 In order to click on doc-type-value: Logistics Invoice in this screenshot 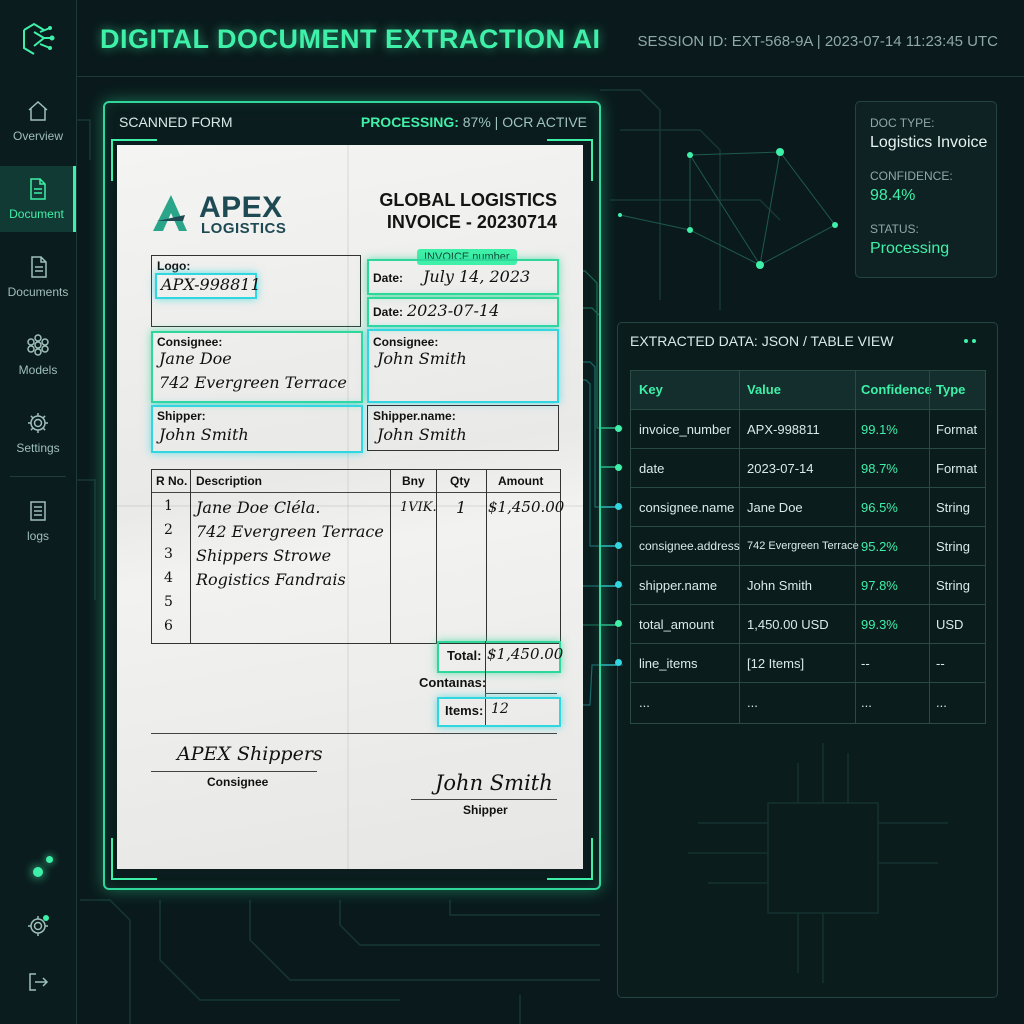, I will do `click(929, 142)`.